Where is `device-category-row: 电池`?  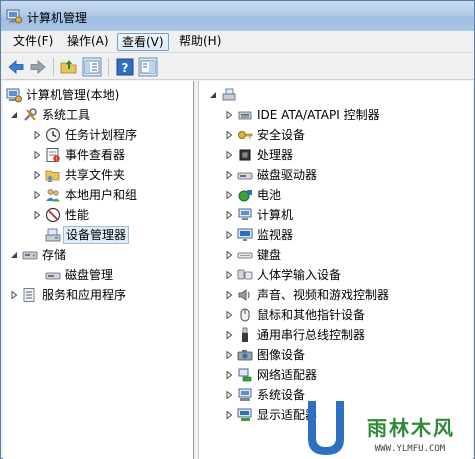 device-category-row: 电池 is located at coordinates (334, 195).